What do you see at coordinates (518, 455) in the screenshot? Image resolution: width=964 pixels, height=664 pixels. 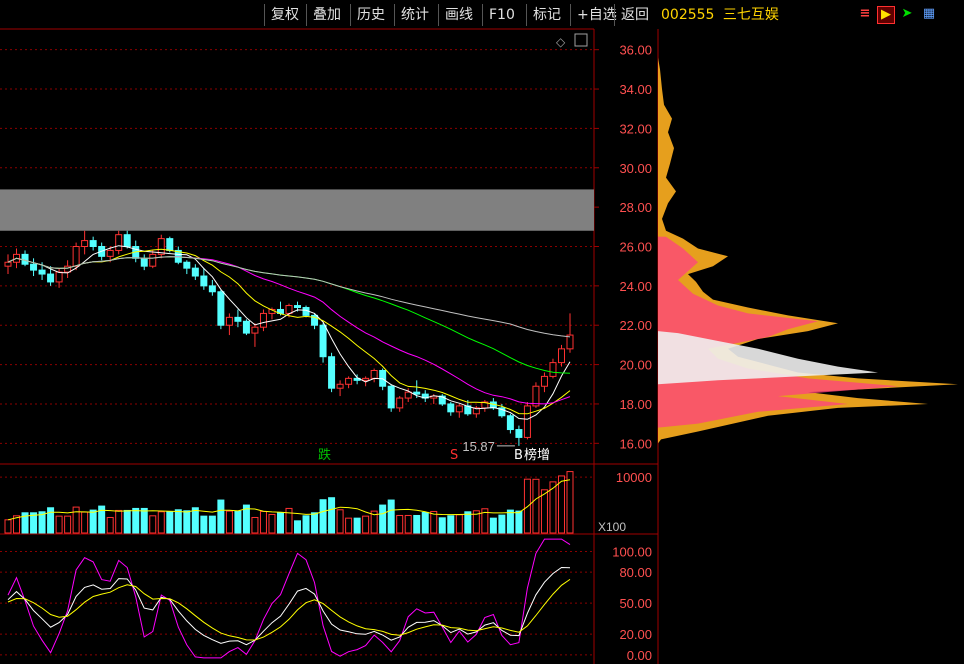 I see `event-mark-2: B` at bounding box center [518, 455].